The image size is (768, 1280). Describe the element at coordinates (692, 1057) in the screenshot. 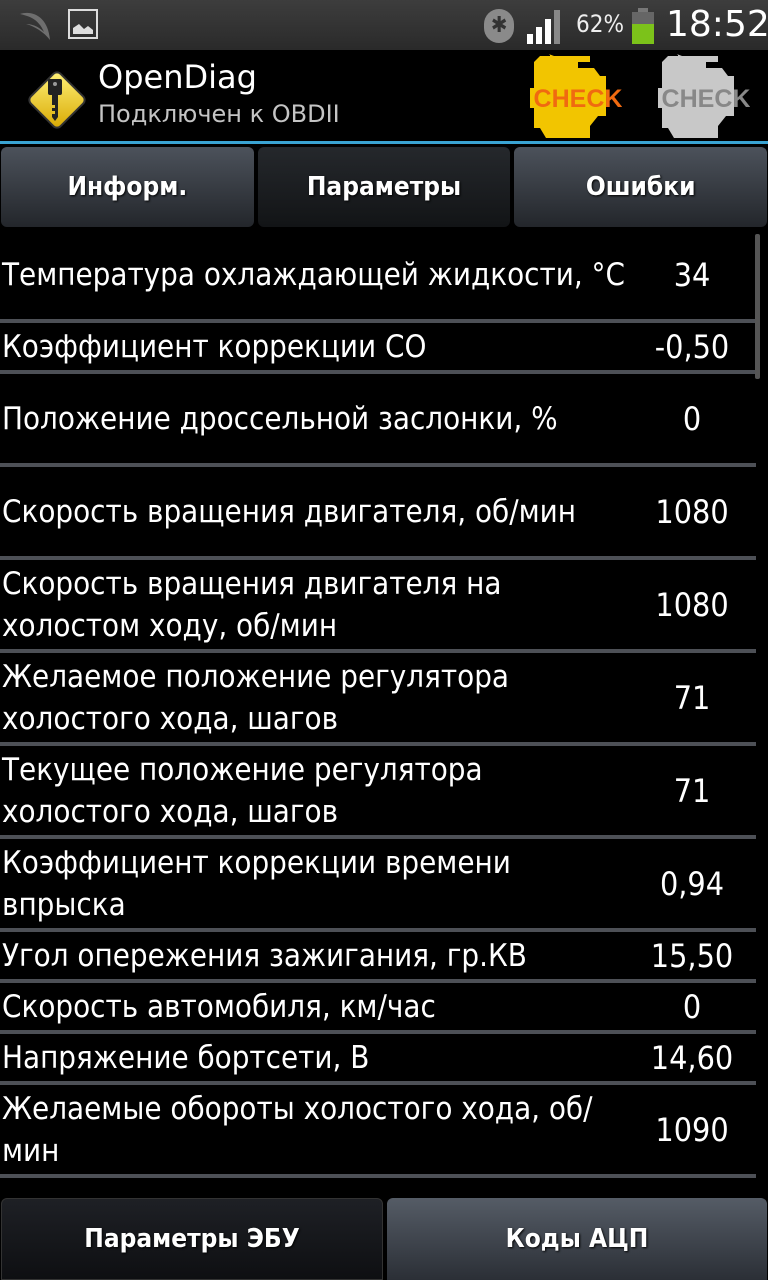

I see `parameter-value: 14,60` at that location.